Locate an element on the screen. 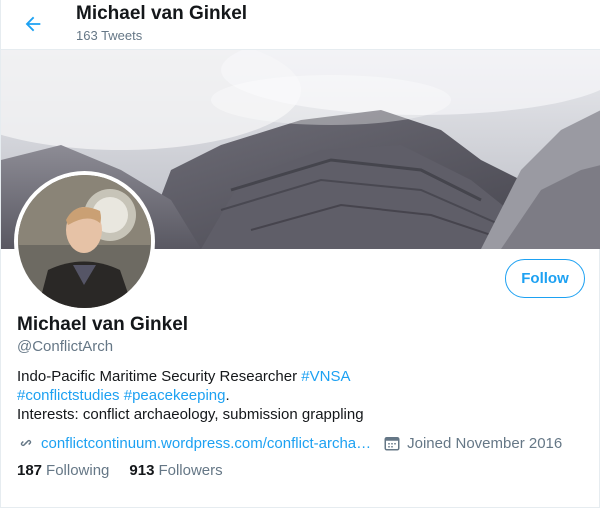 This screenshot has width=600, height=508. back-button is located at coordinates (33, 24).